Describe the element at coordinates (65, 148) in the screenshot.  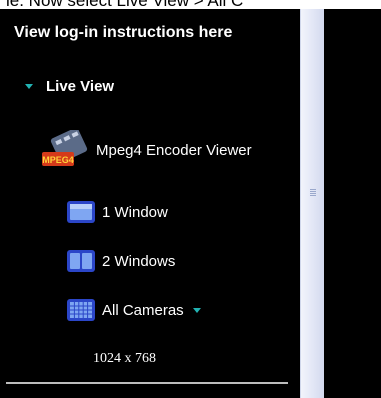
I see `mpeg4-icon: MPEG4` at that location.